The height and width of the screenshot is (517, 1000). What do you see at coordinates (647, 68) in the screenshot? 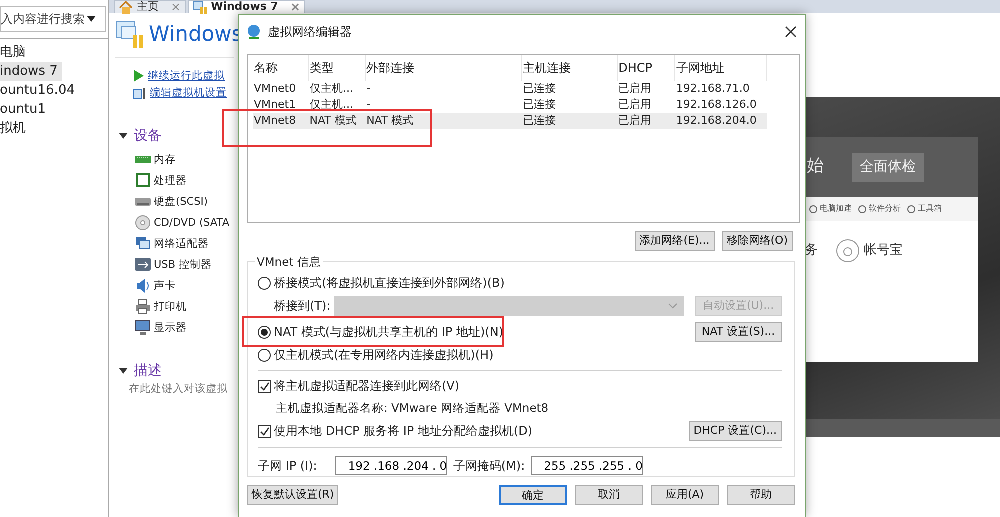
I see `column-header: DHCP` at bounding box center [647, 68].